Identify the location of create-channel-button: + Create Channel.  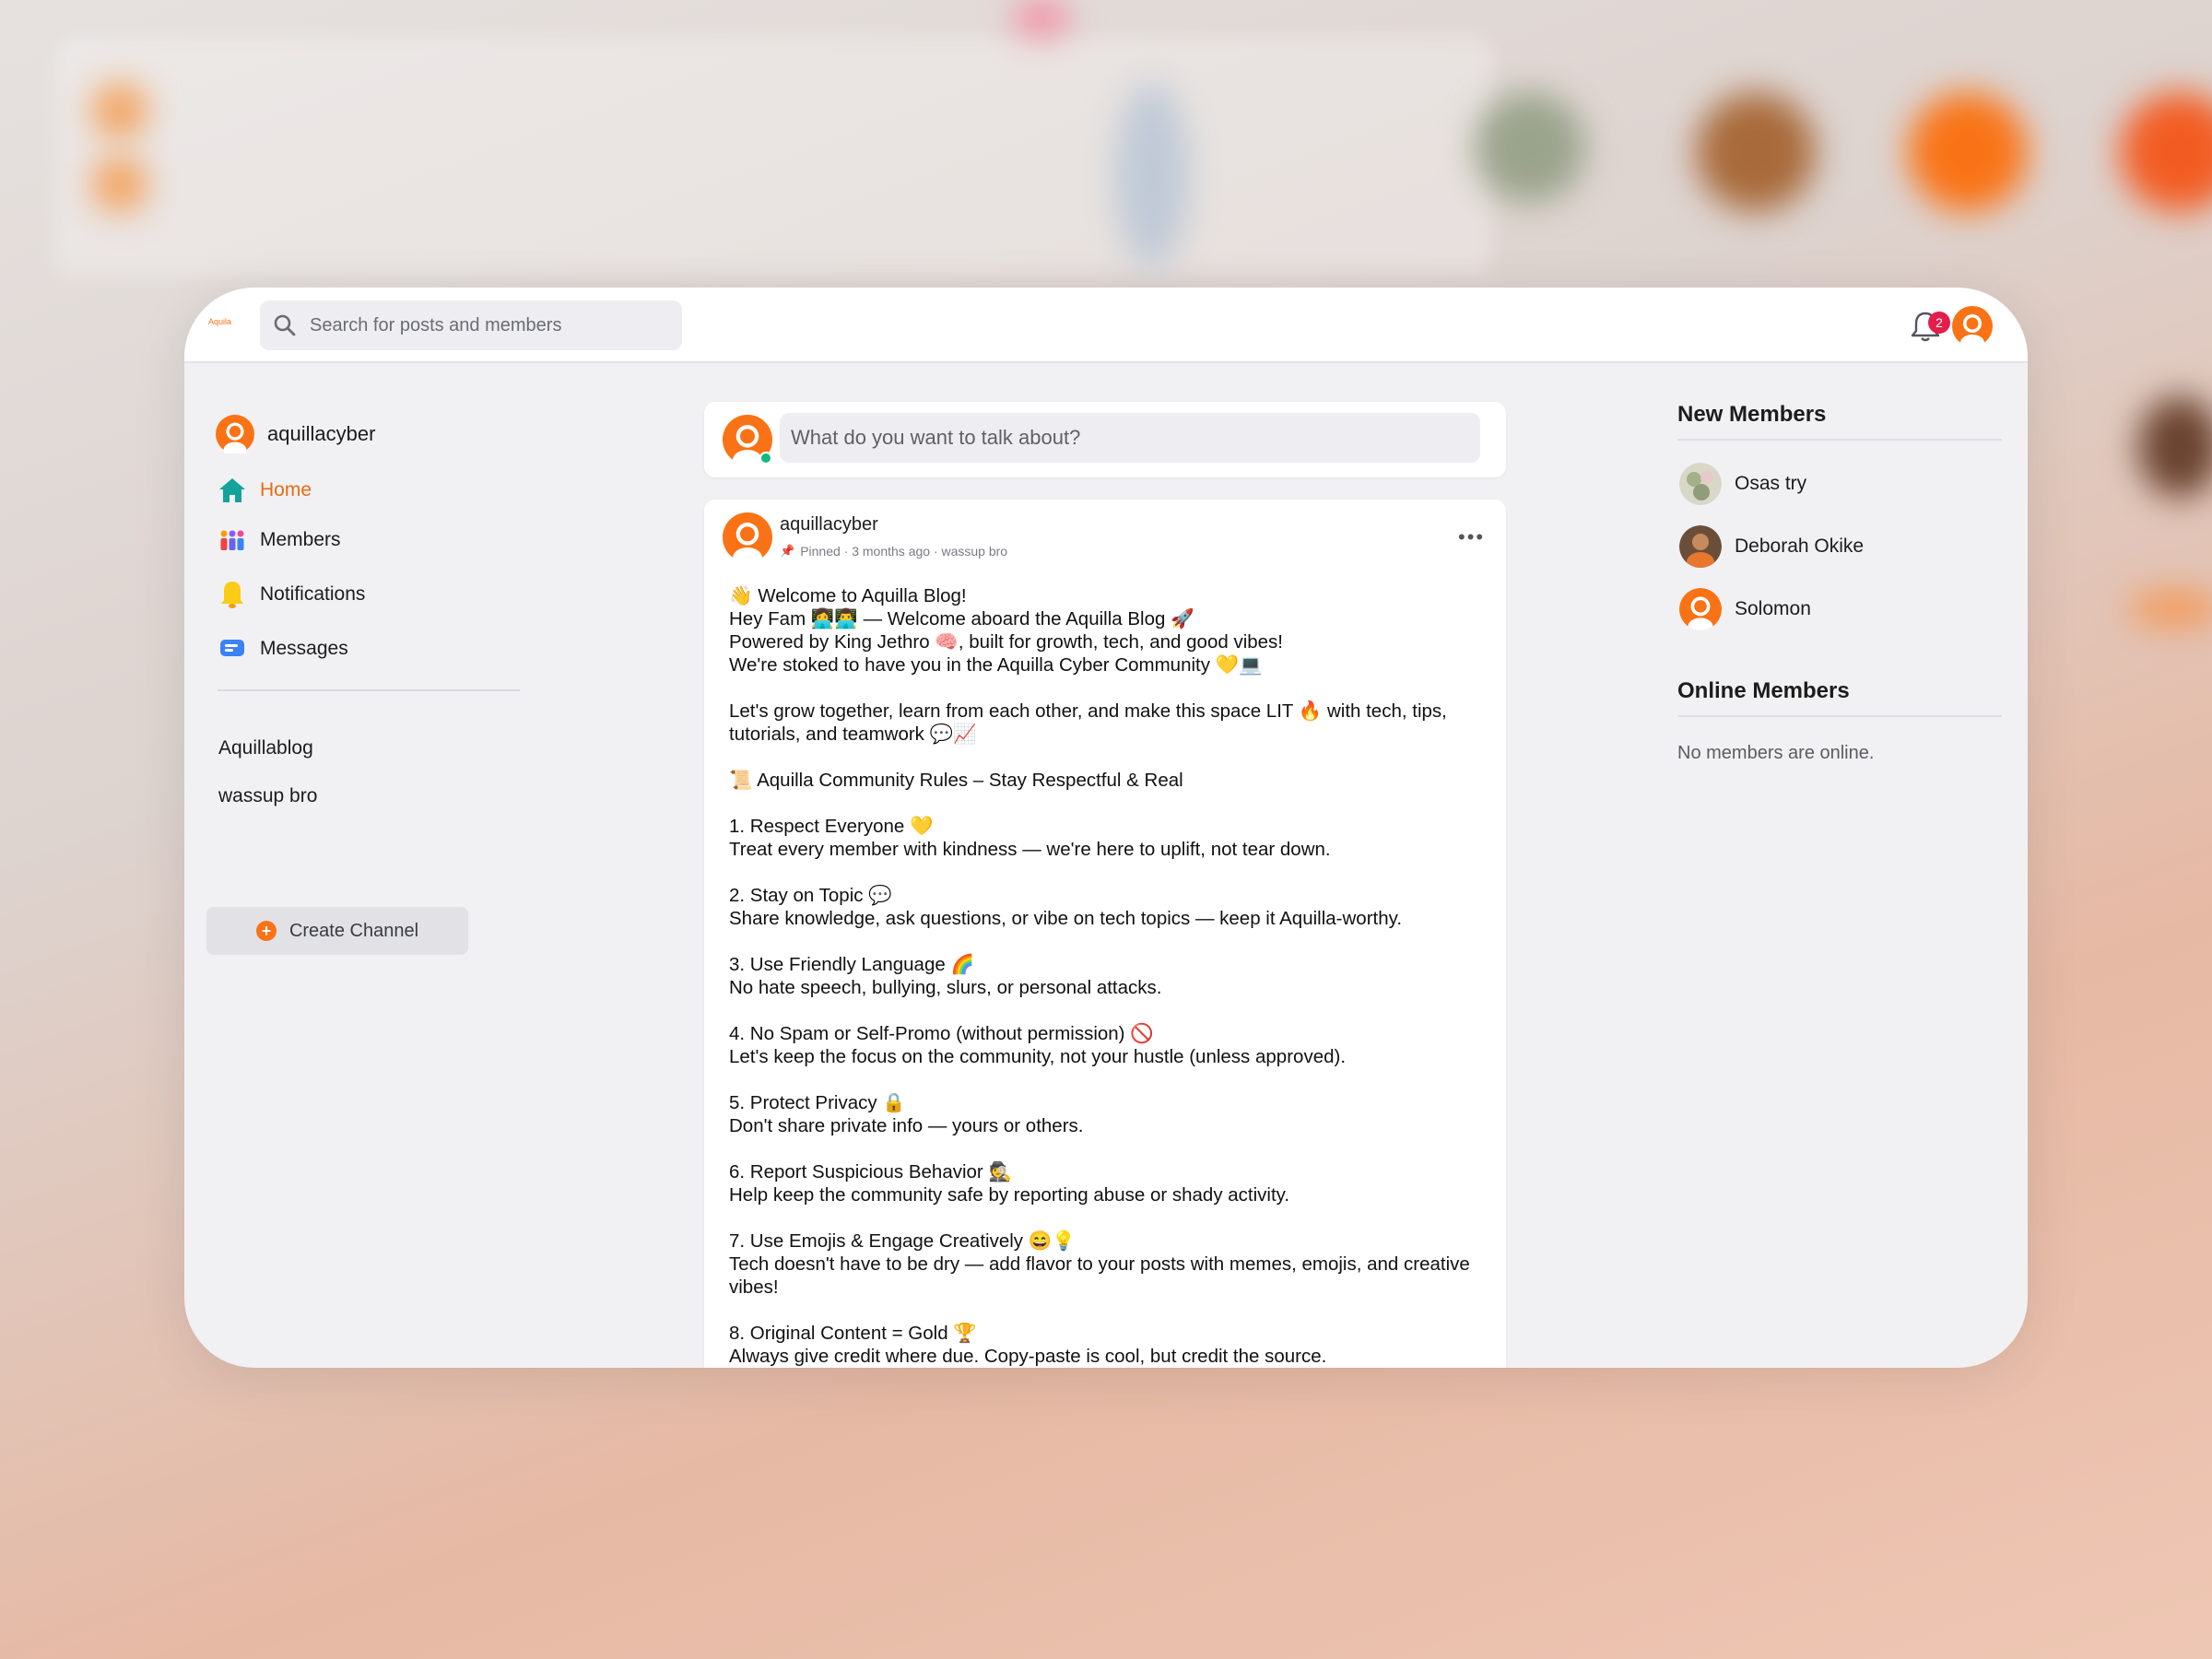
(337, 931).